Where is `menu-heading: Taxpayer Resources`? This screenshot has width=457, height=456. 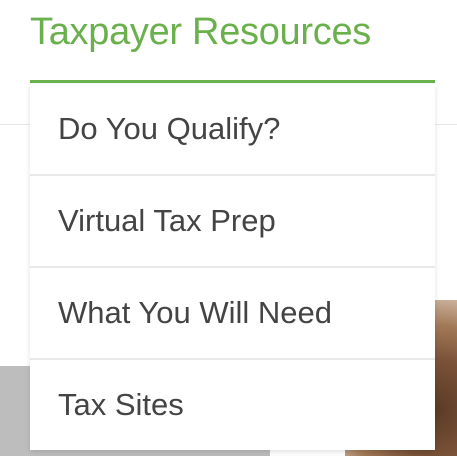 menu-heading: Taxpayer Resources is located at coordinates (232, 45).